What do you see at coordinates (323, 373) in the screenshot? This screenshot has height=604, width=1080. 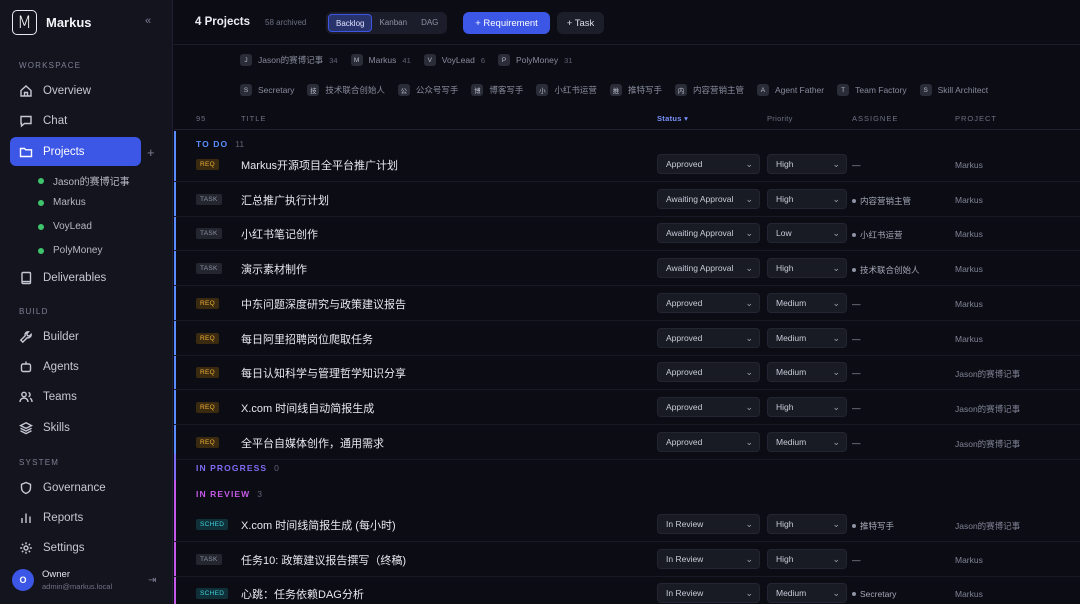 I see `row-title: 每日认知科学与管理哲学知识分享` at bounding box center [323, 373].